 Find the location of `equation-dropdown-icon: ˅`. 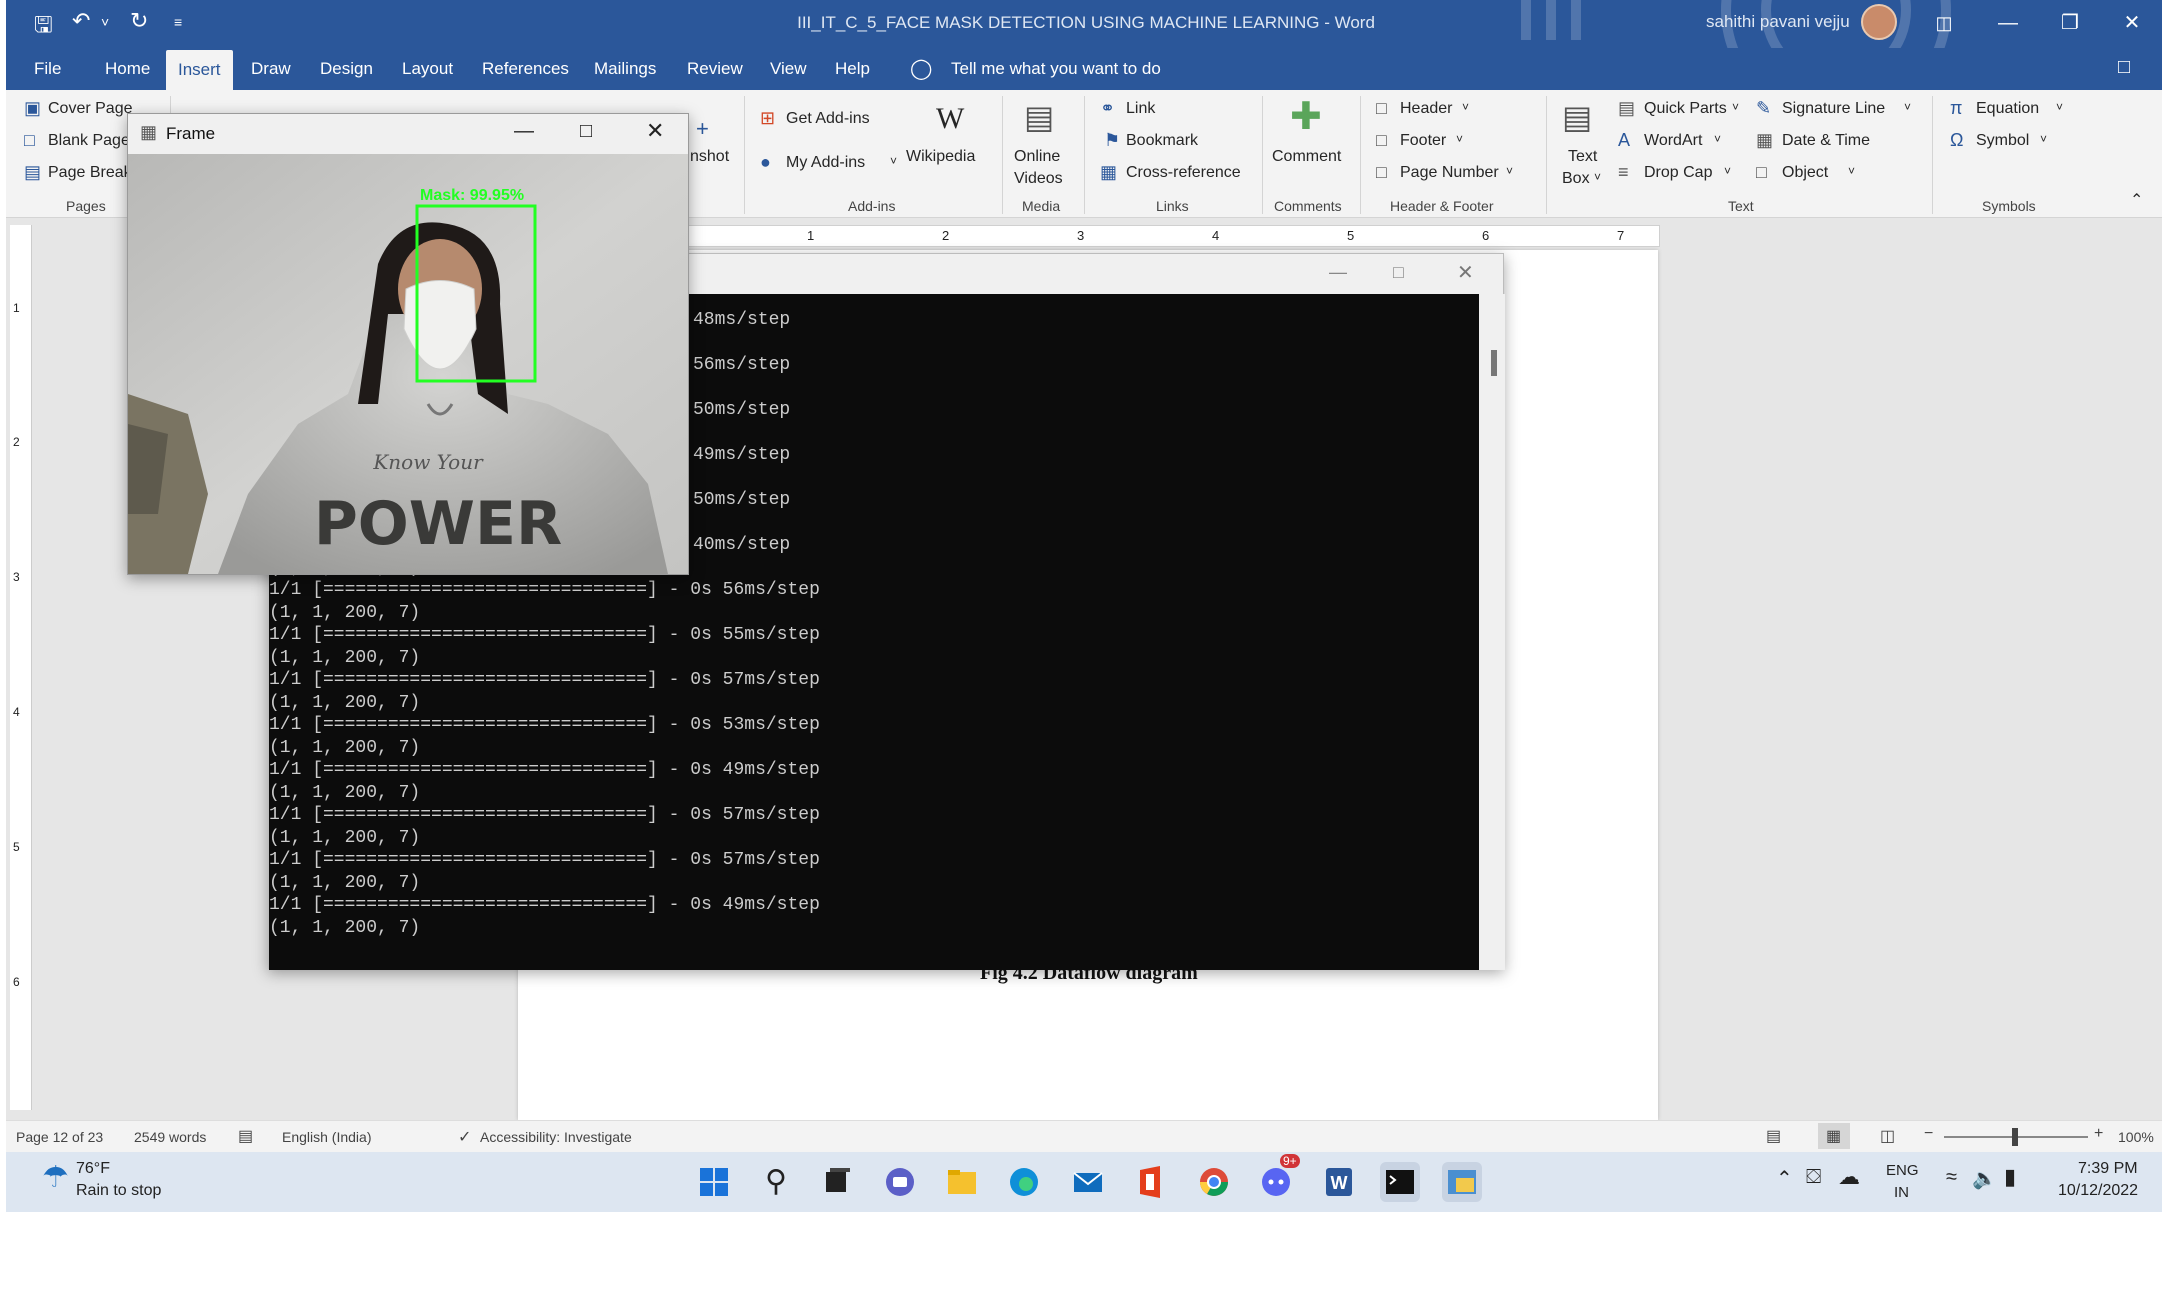

equation-dropdown-icon: ˅ is located at coordinates (2059, 107).